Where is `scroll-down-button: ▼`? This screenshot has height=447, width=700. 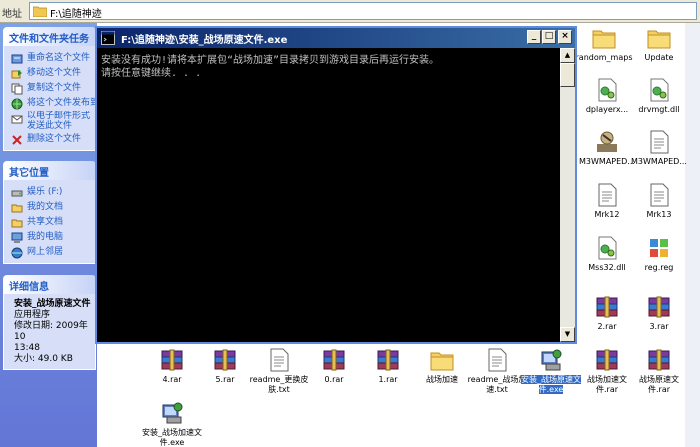 scroll-down-button: ▼ is located at coordinates (567, 334).